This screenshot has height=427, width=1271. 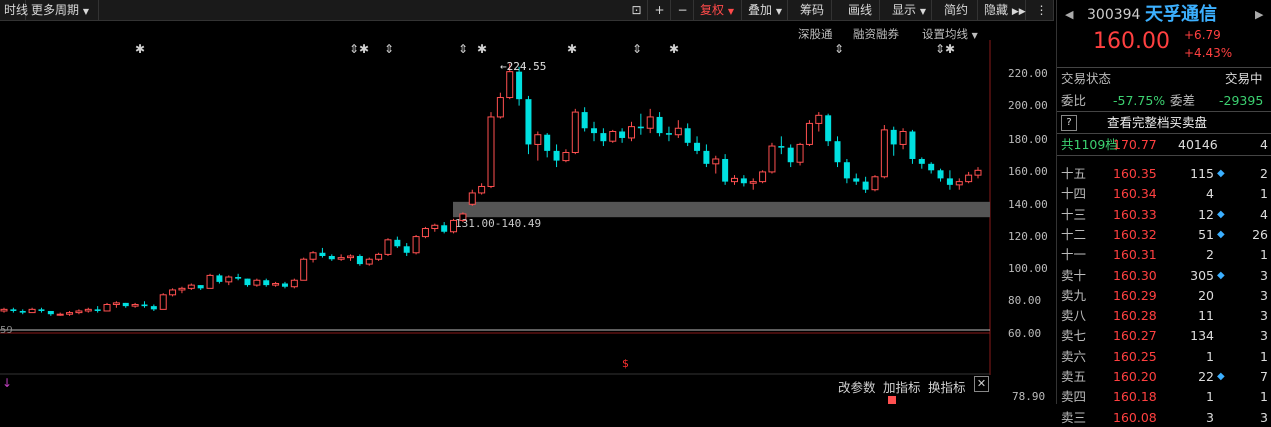 What do you see at coordinates (1164, 356) in the screenshot?
I see `order-book-row: 卖六 160.25 1 1` at bounding box center [1164, 356].